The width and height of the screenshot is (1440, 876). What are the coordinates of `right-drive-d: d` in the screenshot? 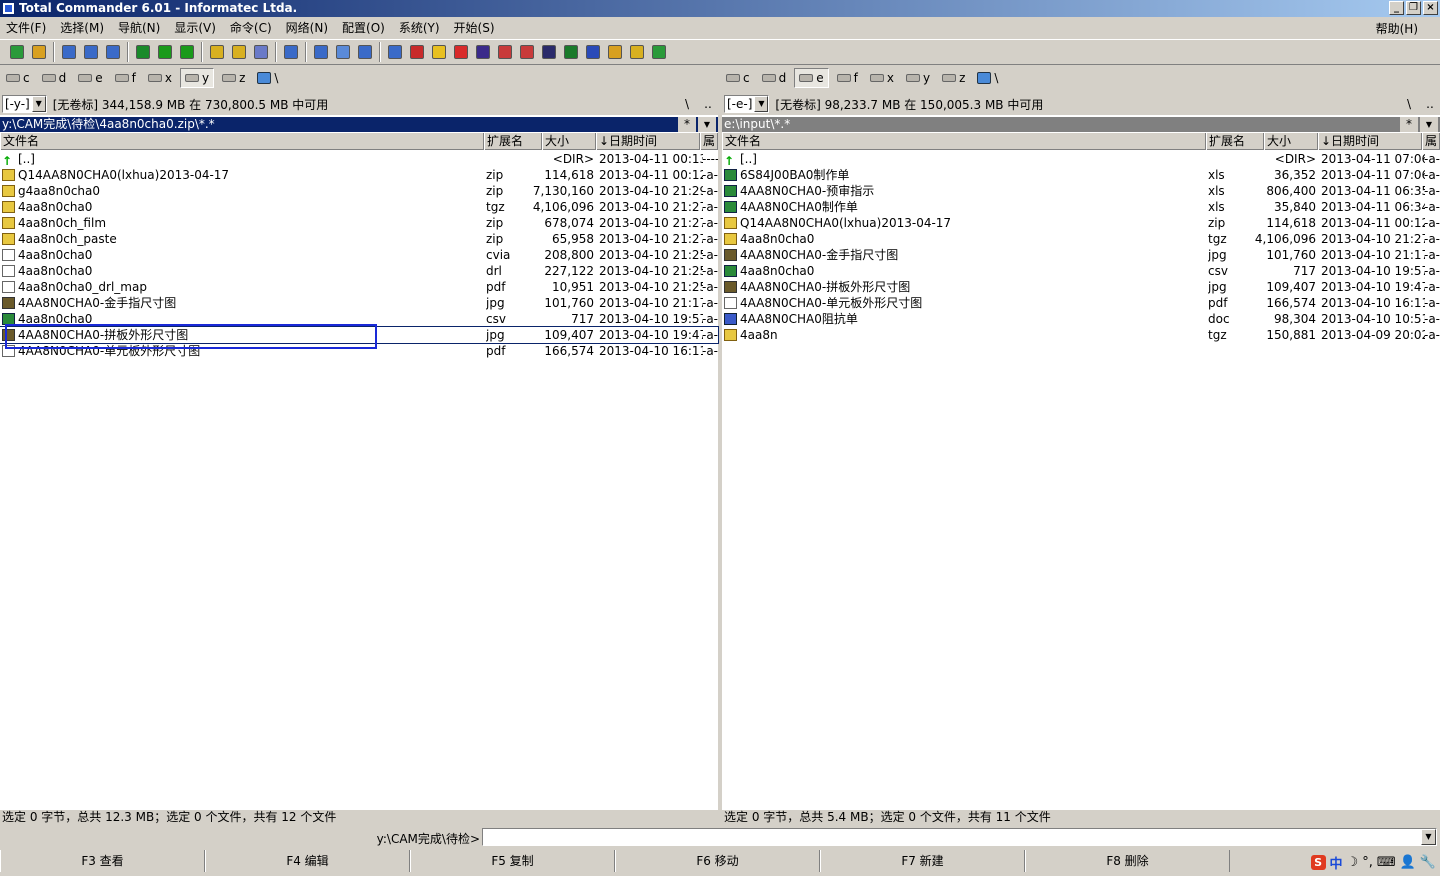 It's located at (774, 78).